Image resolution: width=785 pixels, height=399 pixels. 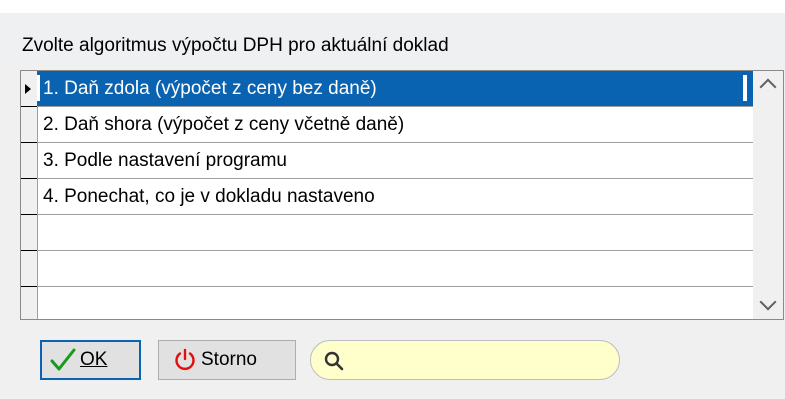 What do you see at coordinates (395, 161) in the screenshot?
I see `list-item-cell: 3. Podle nastavení programu` at bounding box center [395, 161].